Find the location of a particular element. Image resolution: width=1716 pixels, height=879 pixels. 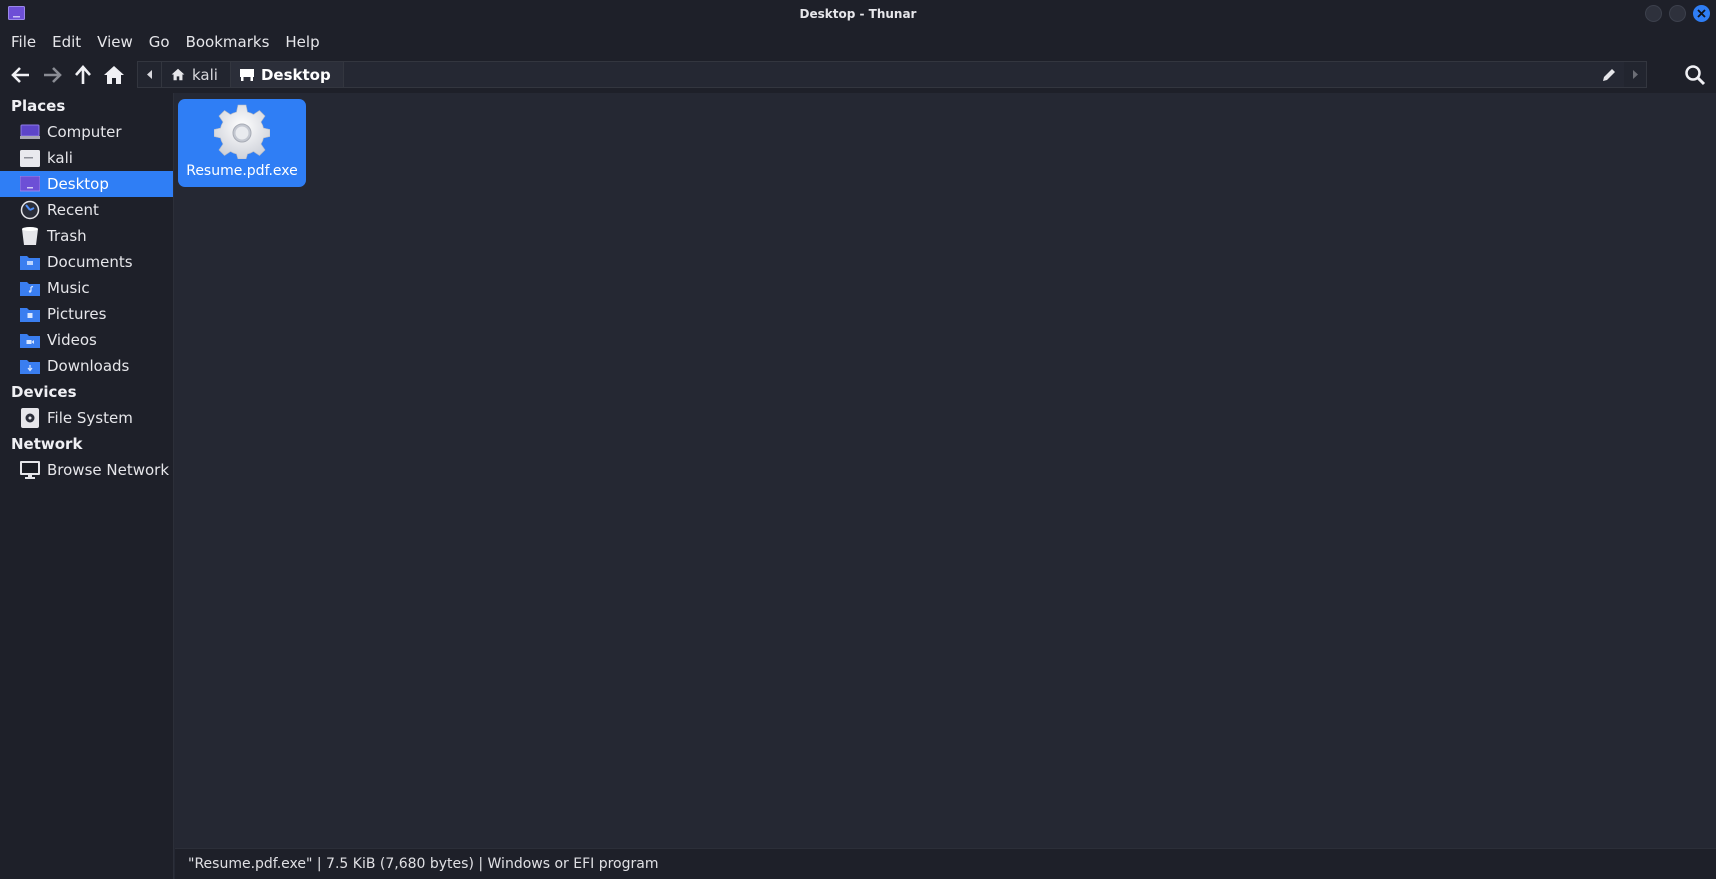

search-icon is located at coordinates (1695, 75).